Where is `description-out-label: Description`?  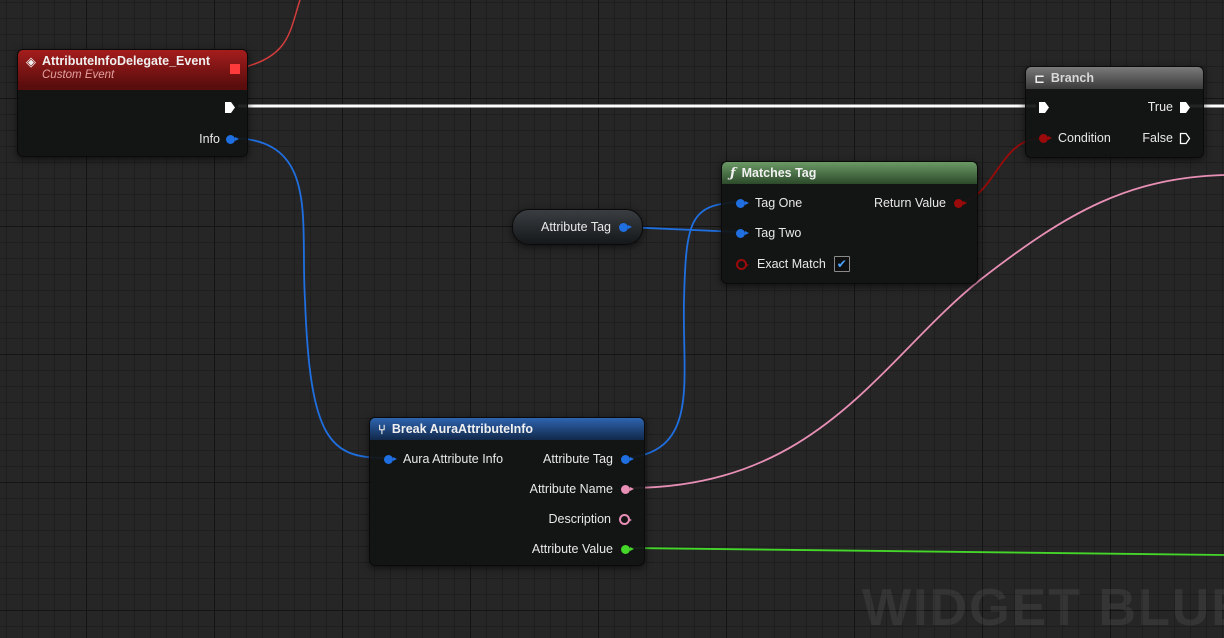
description-out-label: Description is located at coordinates (579, 519).